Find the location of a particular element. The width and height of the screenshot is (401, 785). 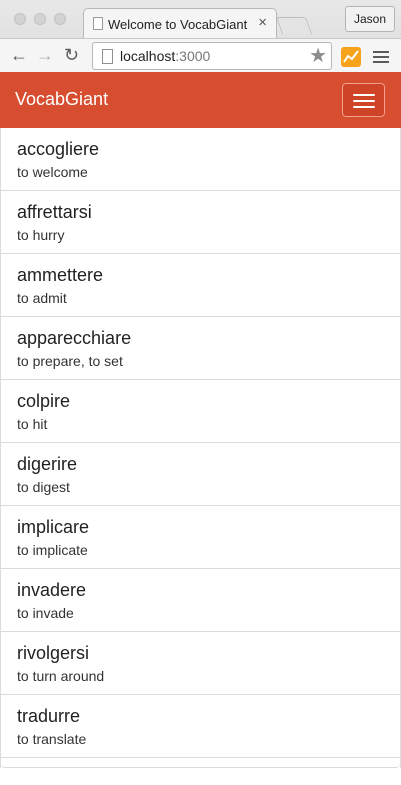

word-title: colpire is located at coordinates (44, 401).